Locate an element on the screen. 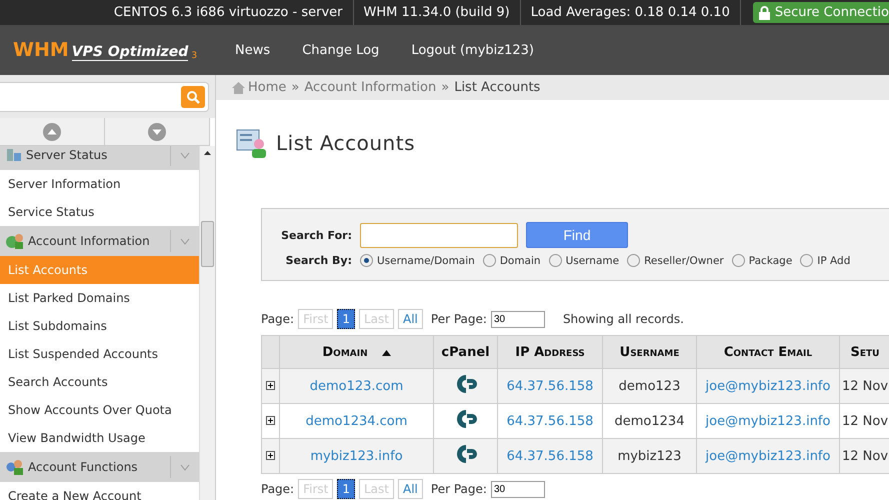 The width and height of the screenshot is (889, 500). sidebar-item: List Subdomains is located at coordinates (99, 326).